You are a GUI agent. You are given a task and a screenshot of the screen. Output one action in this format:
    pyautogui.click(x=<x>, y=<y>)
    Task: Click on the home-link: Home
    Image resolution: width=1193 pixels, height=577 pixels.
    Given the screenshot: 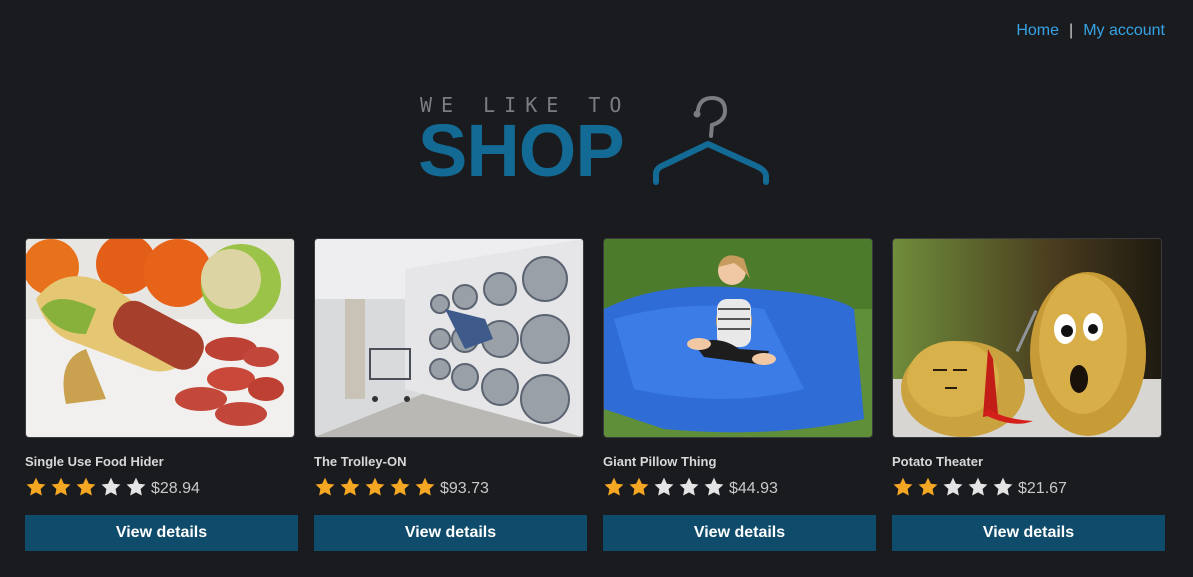 What is the action you would take?
    pyautogui.click(x=1037, y=31)
    